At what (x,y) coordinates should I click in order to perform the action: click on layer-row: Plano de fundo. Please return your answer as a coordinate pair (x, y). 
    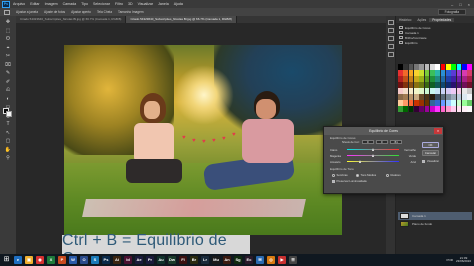
    Looking at the image, I should click on (435, 224).